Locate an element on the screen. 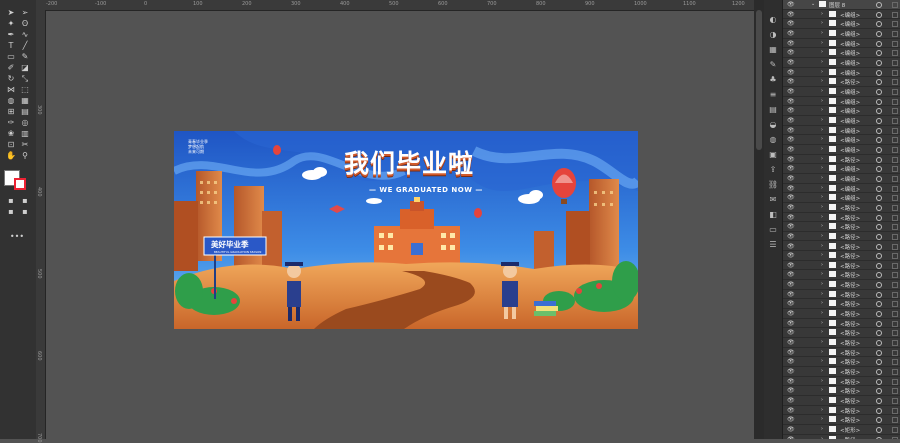  graphic-styles-icon: ▣ is located at coordinates (773, 154).